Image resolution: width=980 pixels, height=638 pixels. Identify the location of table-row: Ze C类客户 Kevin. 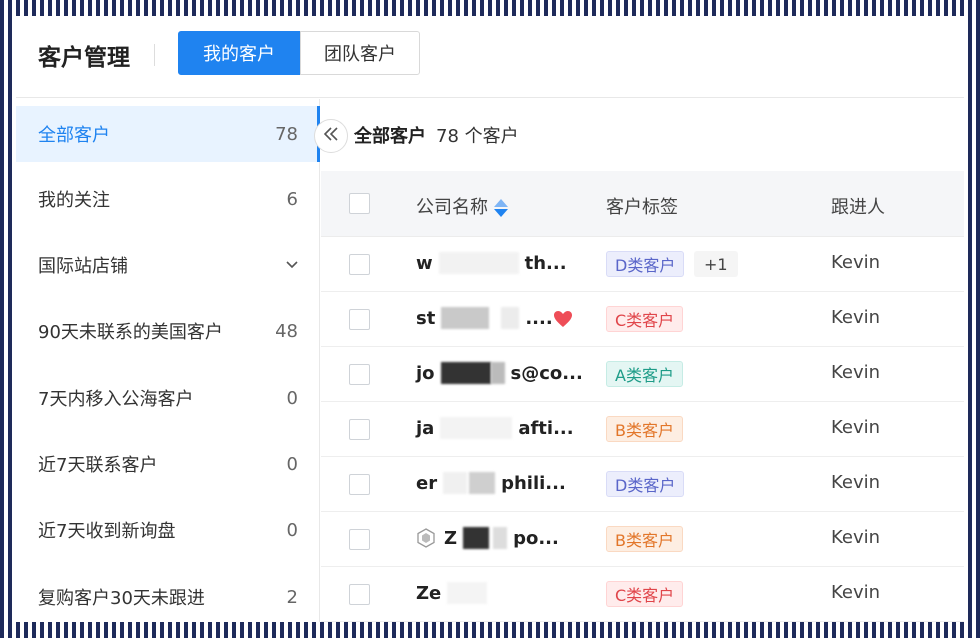
(642, 594).